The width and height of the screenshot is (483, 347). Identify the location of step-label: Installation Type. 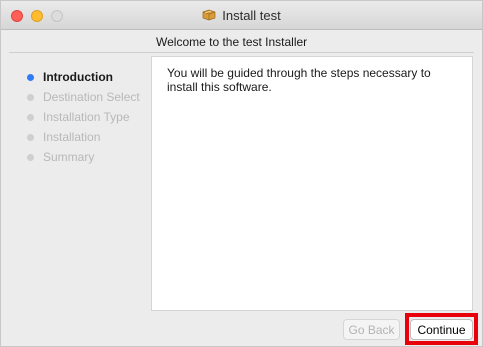
(86, 117).